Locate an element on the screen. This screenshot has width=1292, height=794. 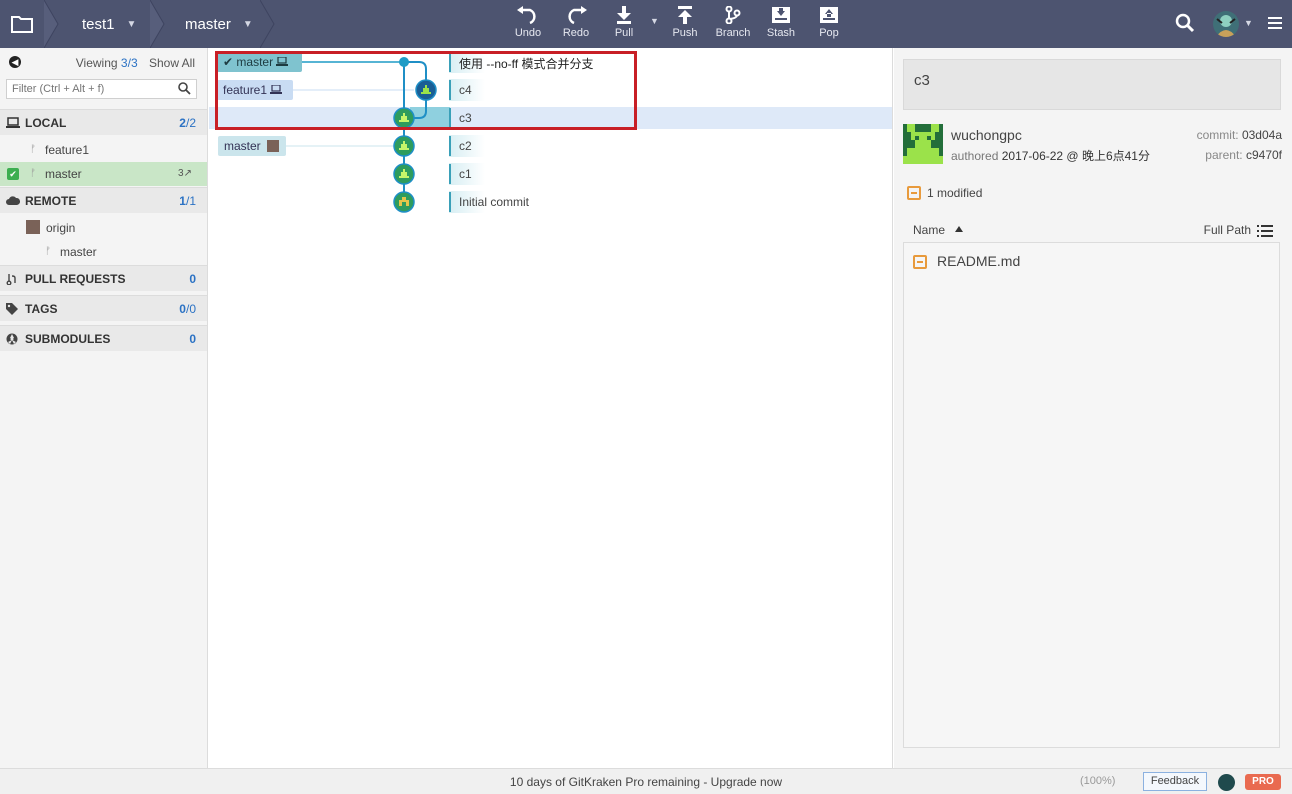
tags-section-header: TAGS 0/0 is located at coordinates (103, 308).